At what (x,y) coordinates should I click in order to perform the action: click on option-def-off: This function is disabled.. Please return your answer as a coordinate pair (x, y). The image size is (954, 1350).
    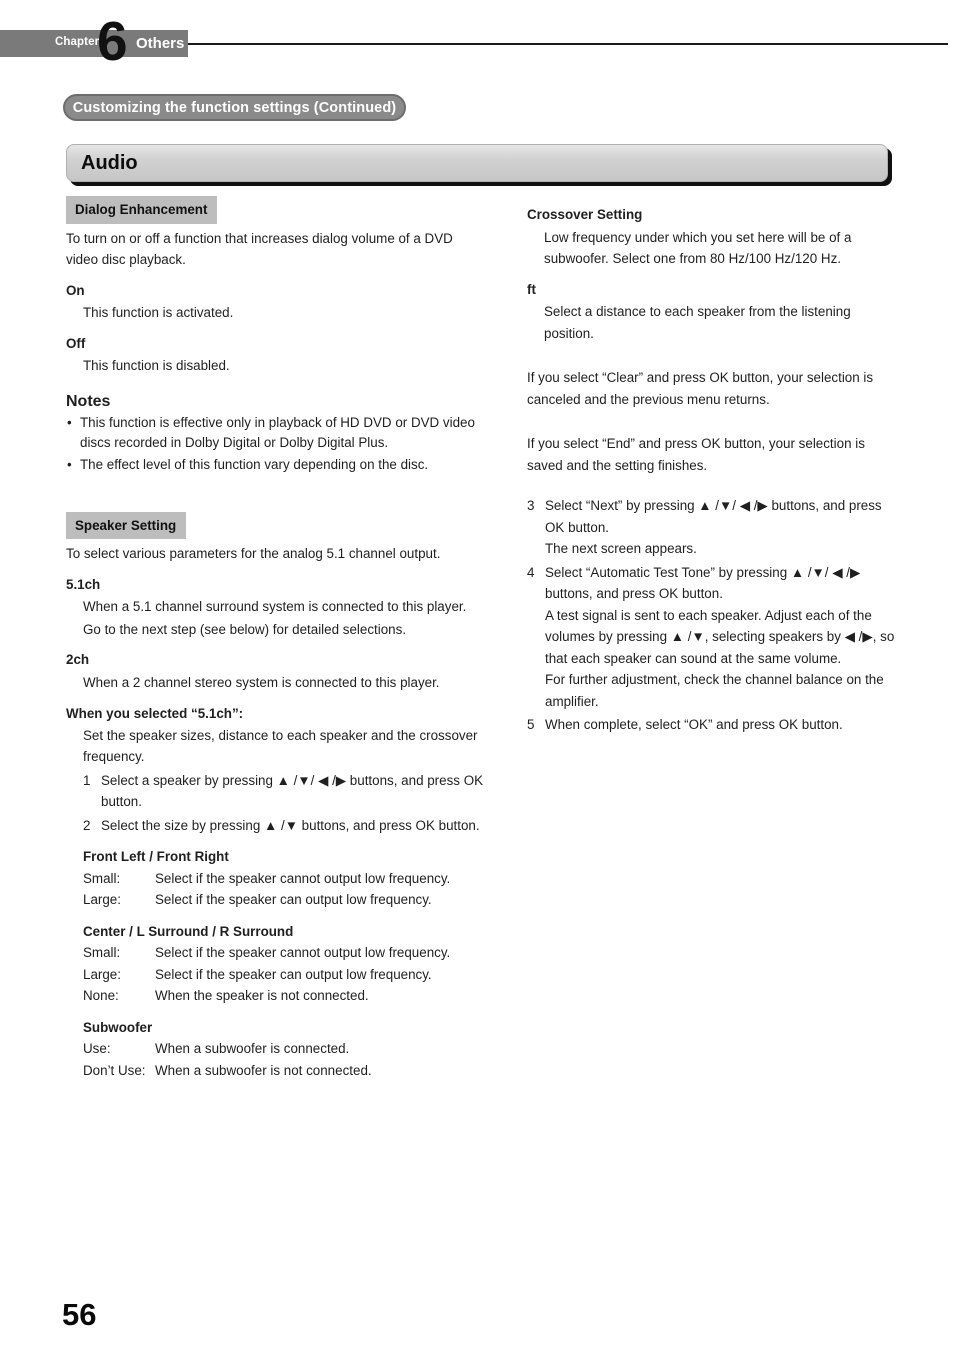
    Looking at the image, I should click on (156, 365).